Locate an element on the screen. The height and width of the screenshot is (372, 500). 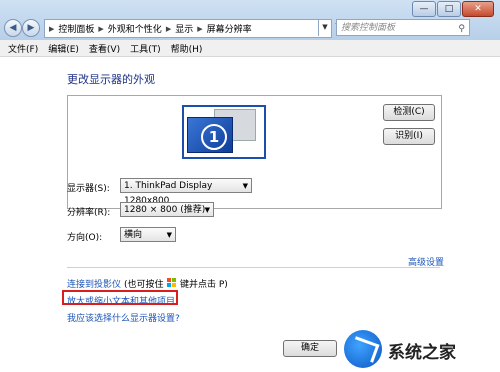
orientation-select: 横向 ▼ is located at coordinates (148, 234).